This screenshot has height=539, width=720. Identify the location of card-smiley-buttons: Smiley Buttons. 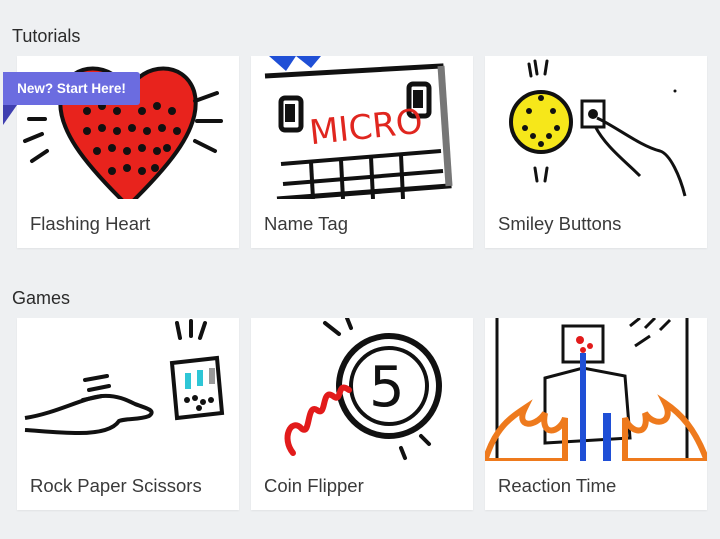
(596, 152).